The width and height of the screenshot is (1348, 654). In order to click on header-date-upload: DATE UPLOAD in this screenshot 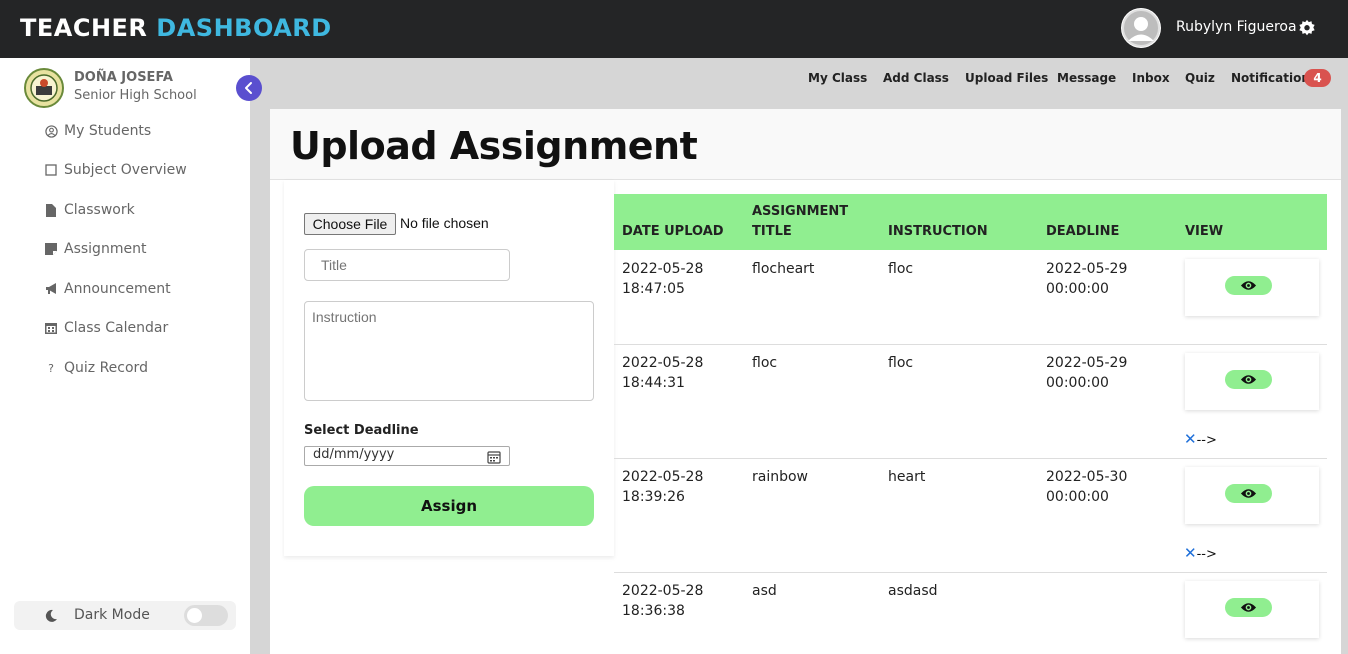, I will do `click(673, 231)`.